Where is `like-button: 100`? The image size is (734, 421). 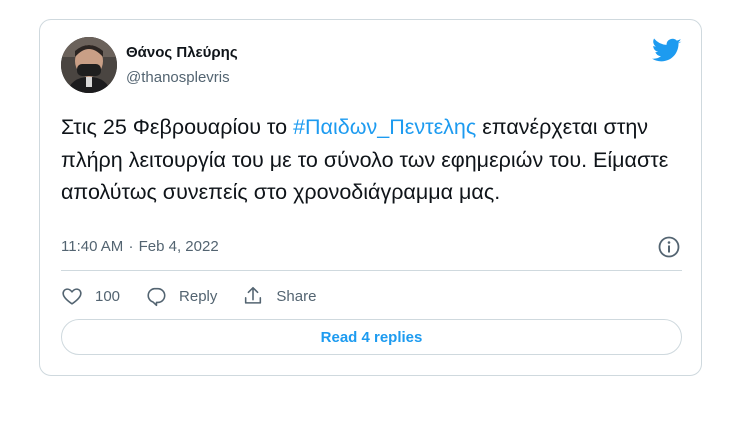 like-button: 100 is located at coordinates (90, 296).